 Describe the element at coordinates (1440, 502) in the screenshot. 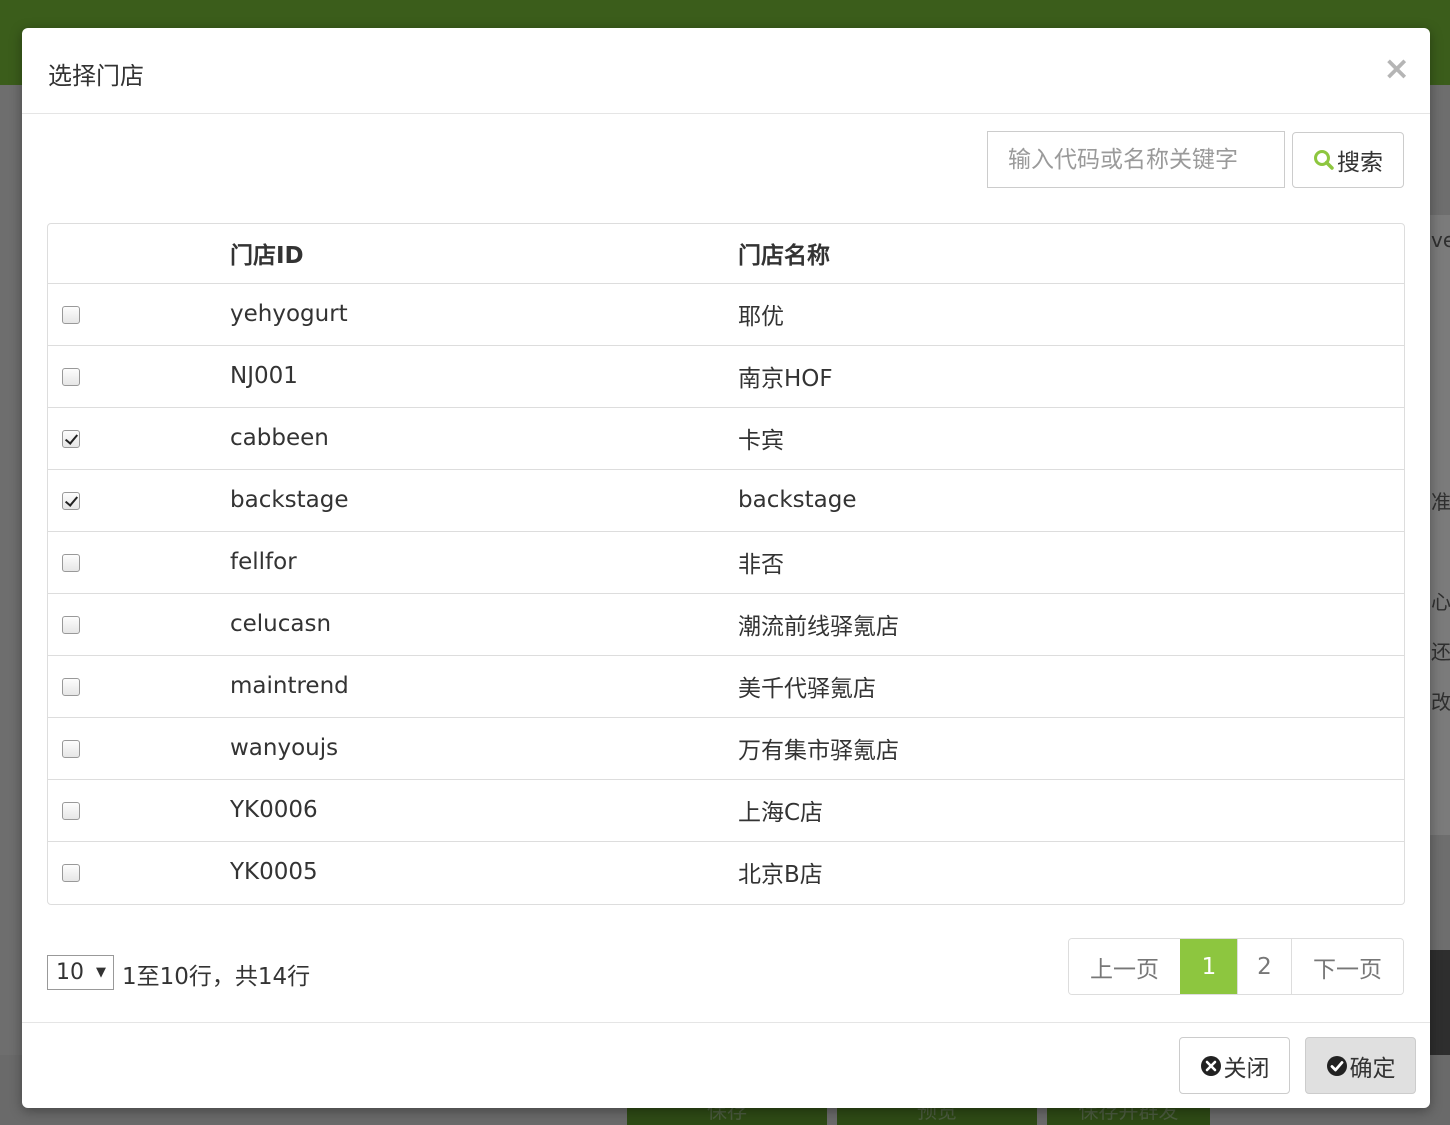

I see `background-fragment: 准` at that location.